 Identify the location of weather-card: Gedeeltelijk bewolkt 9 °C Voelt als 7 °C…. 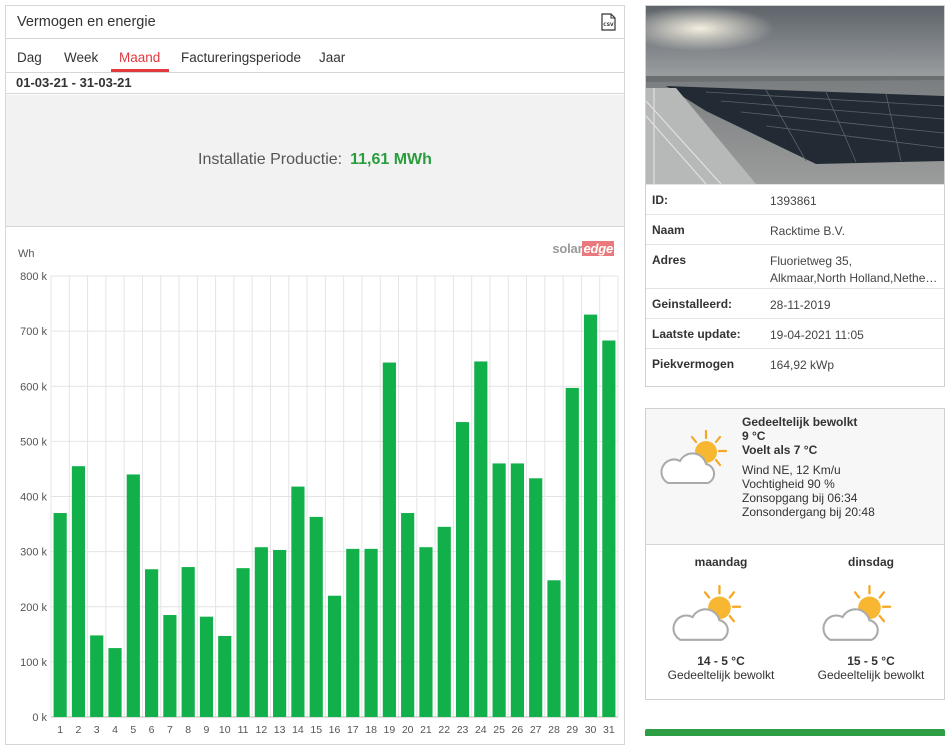
(795, 554).